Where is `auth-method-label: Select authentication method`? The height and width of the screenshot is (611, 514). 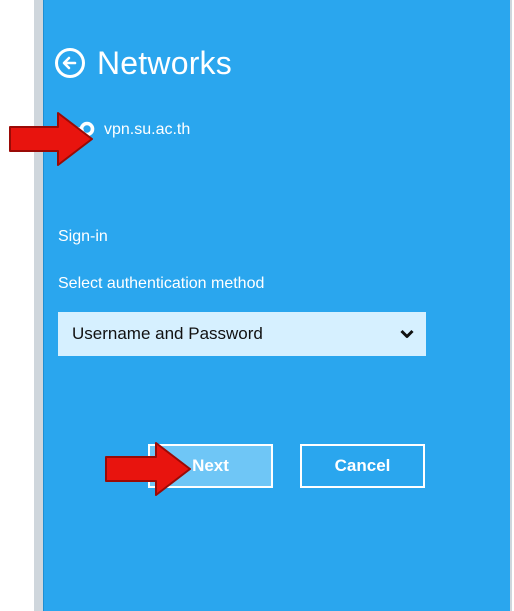
auth-method-label: Select authentication method is located at coordinates (161, 283).